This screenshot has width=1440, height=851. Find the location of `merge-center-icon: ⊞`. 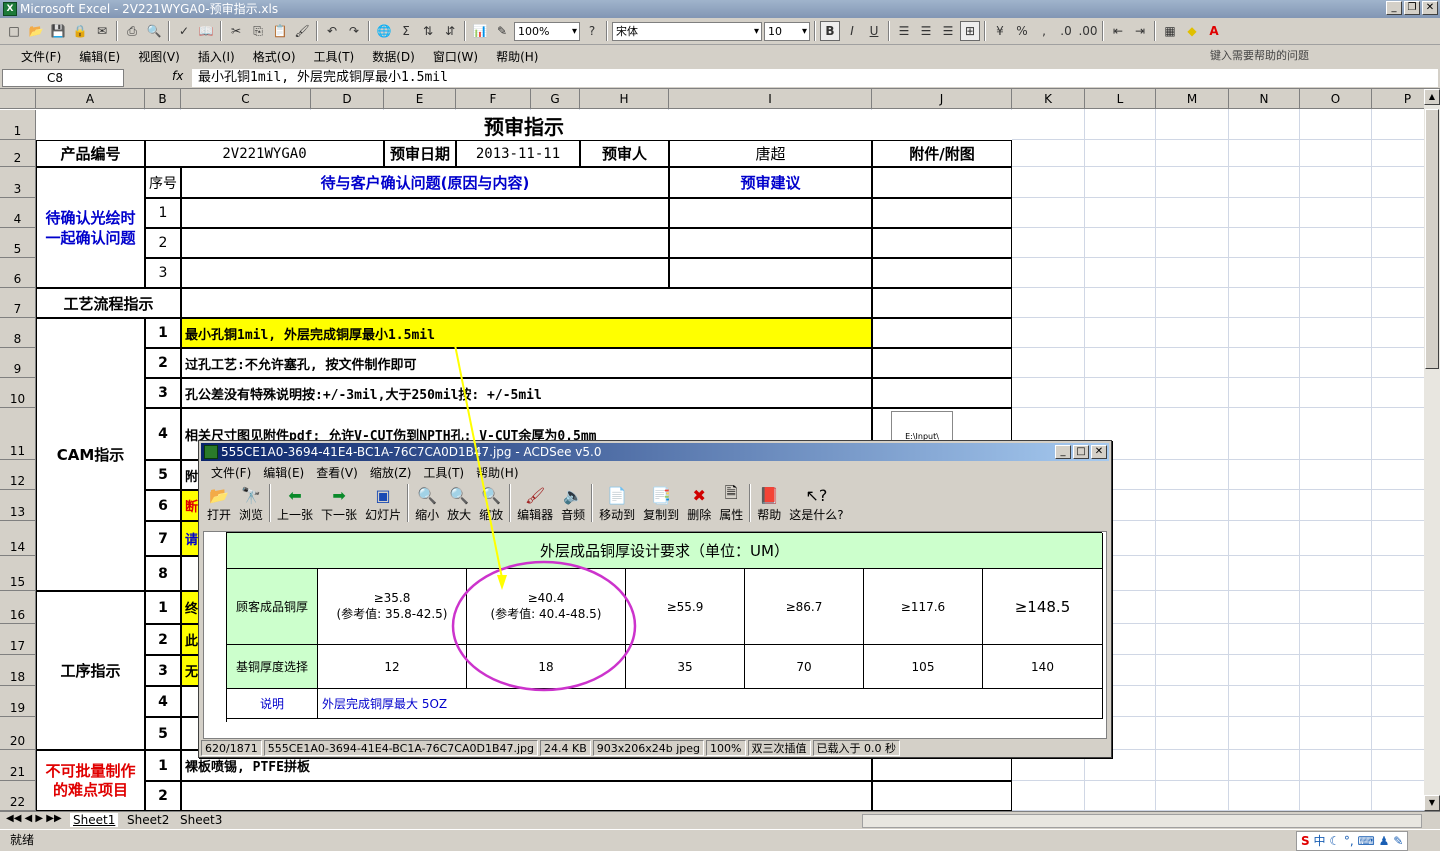

merge-center-icon: ⊞ is located at coordinates (970, 31).